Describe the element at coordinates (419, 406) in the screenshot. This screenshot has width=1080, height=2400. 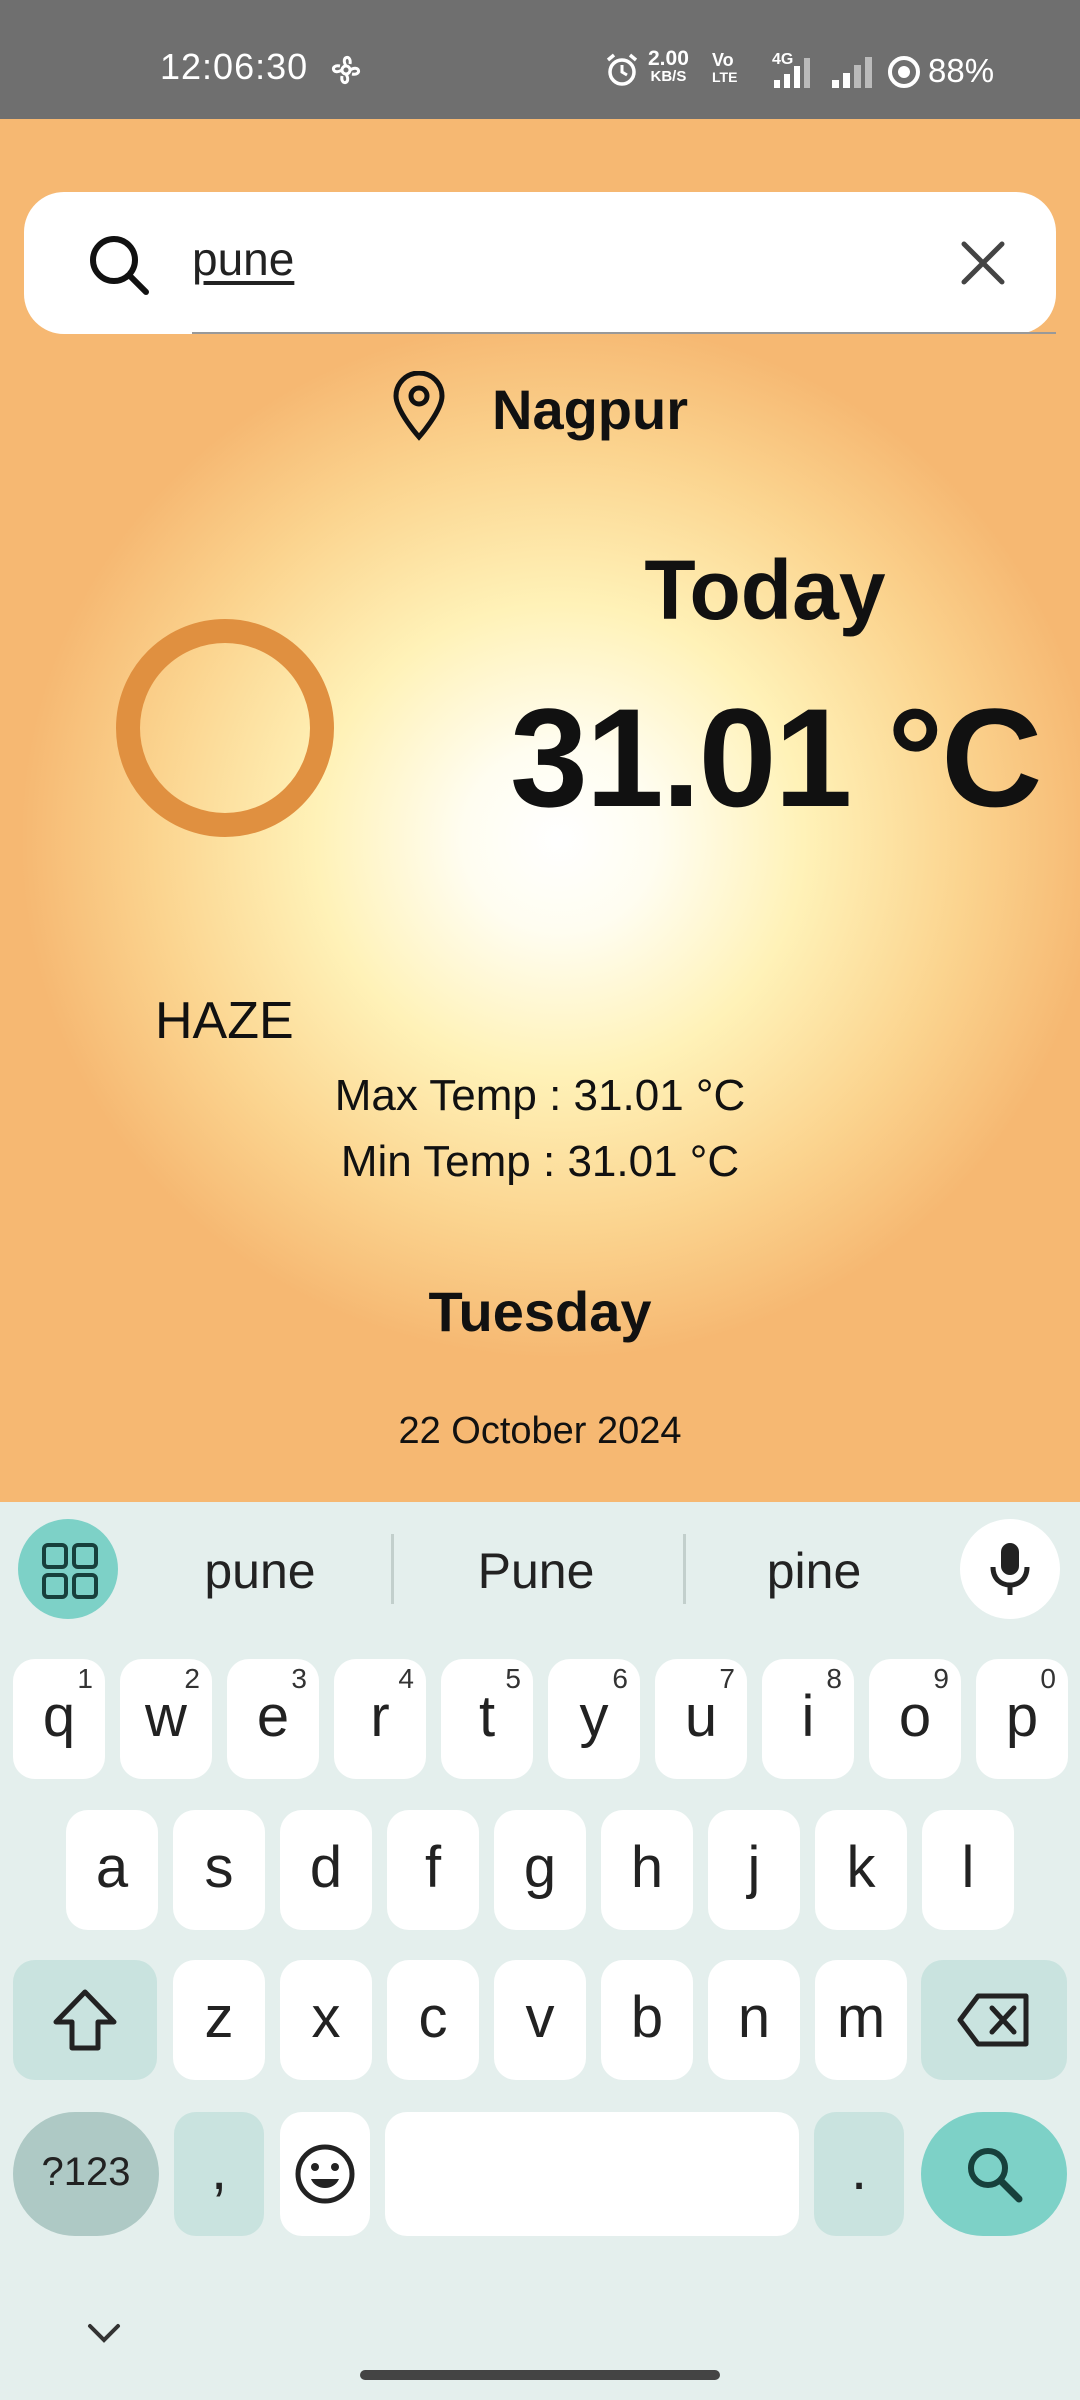
I see `location-pin-icon` at that location.